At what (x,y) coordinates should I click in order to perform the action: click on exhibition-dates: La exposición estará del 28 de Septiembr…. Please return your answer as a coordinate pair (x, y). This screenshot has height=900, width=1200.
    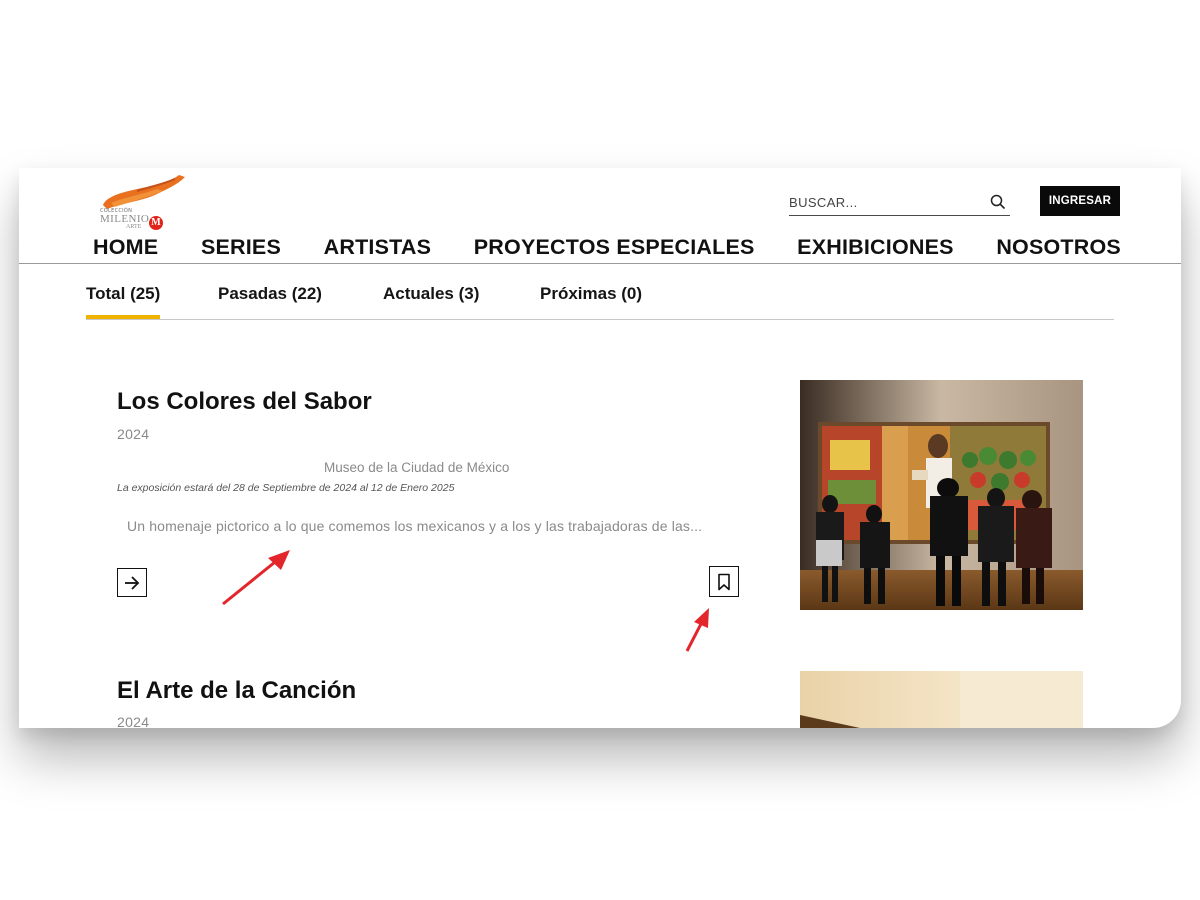
    Looking at the image, I should click on (286, 488).